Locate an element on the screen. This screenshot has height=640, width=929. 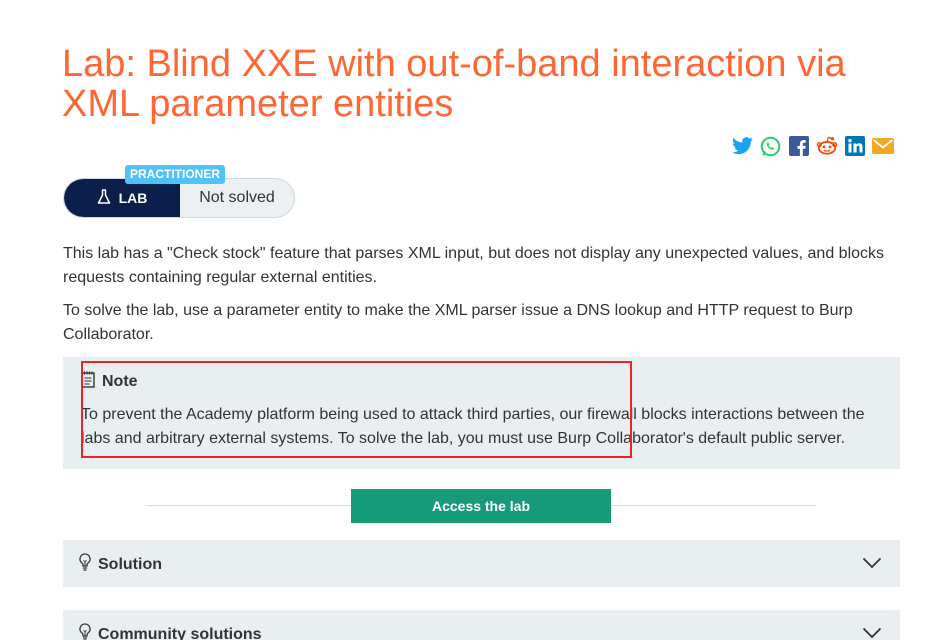
community-solutions-accordion-header: Community solutions is located at coordinates (170, 631).